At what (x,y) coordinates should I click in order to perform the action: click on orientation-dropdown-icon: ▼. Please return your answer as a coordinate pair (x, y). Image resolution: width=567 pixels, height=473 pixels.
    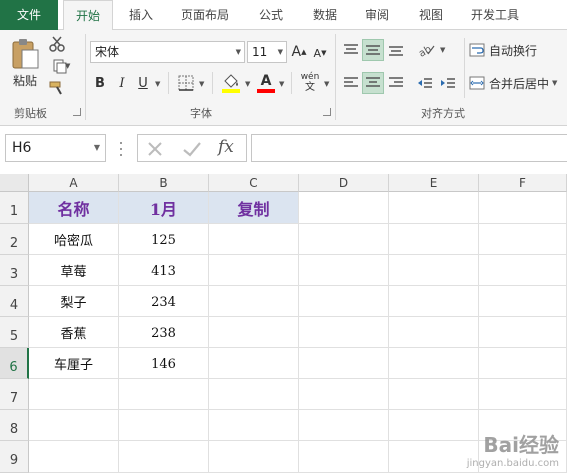
    Looking at the image, I should click on (442, 50).